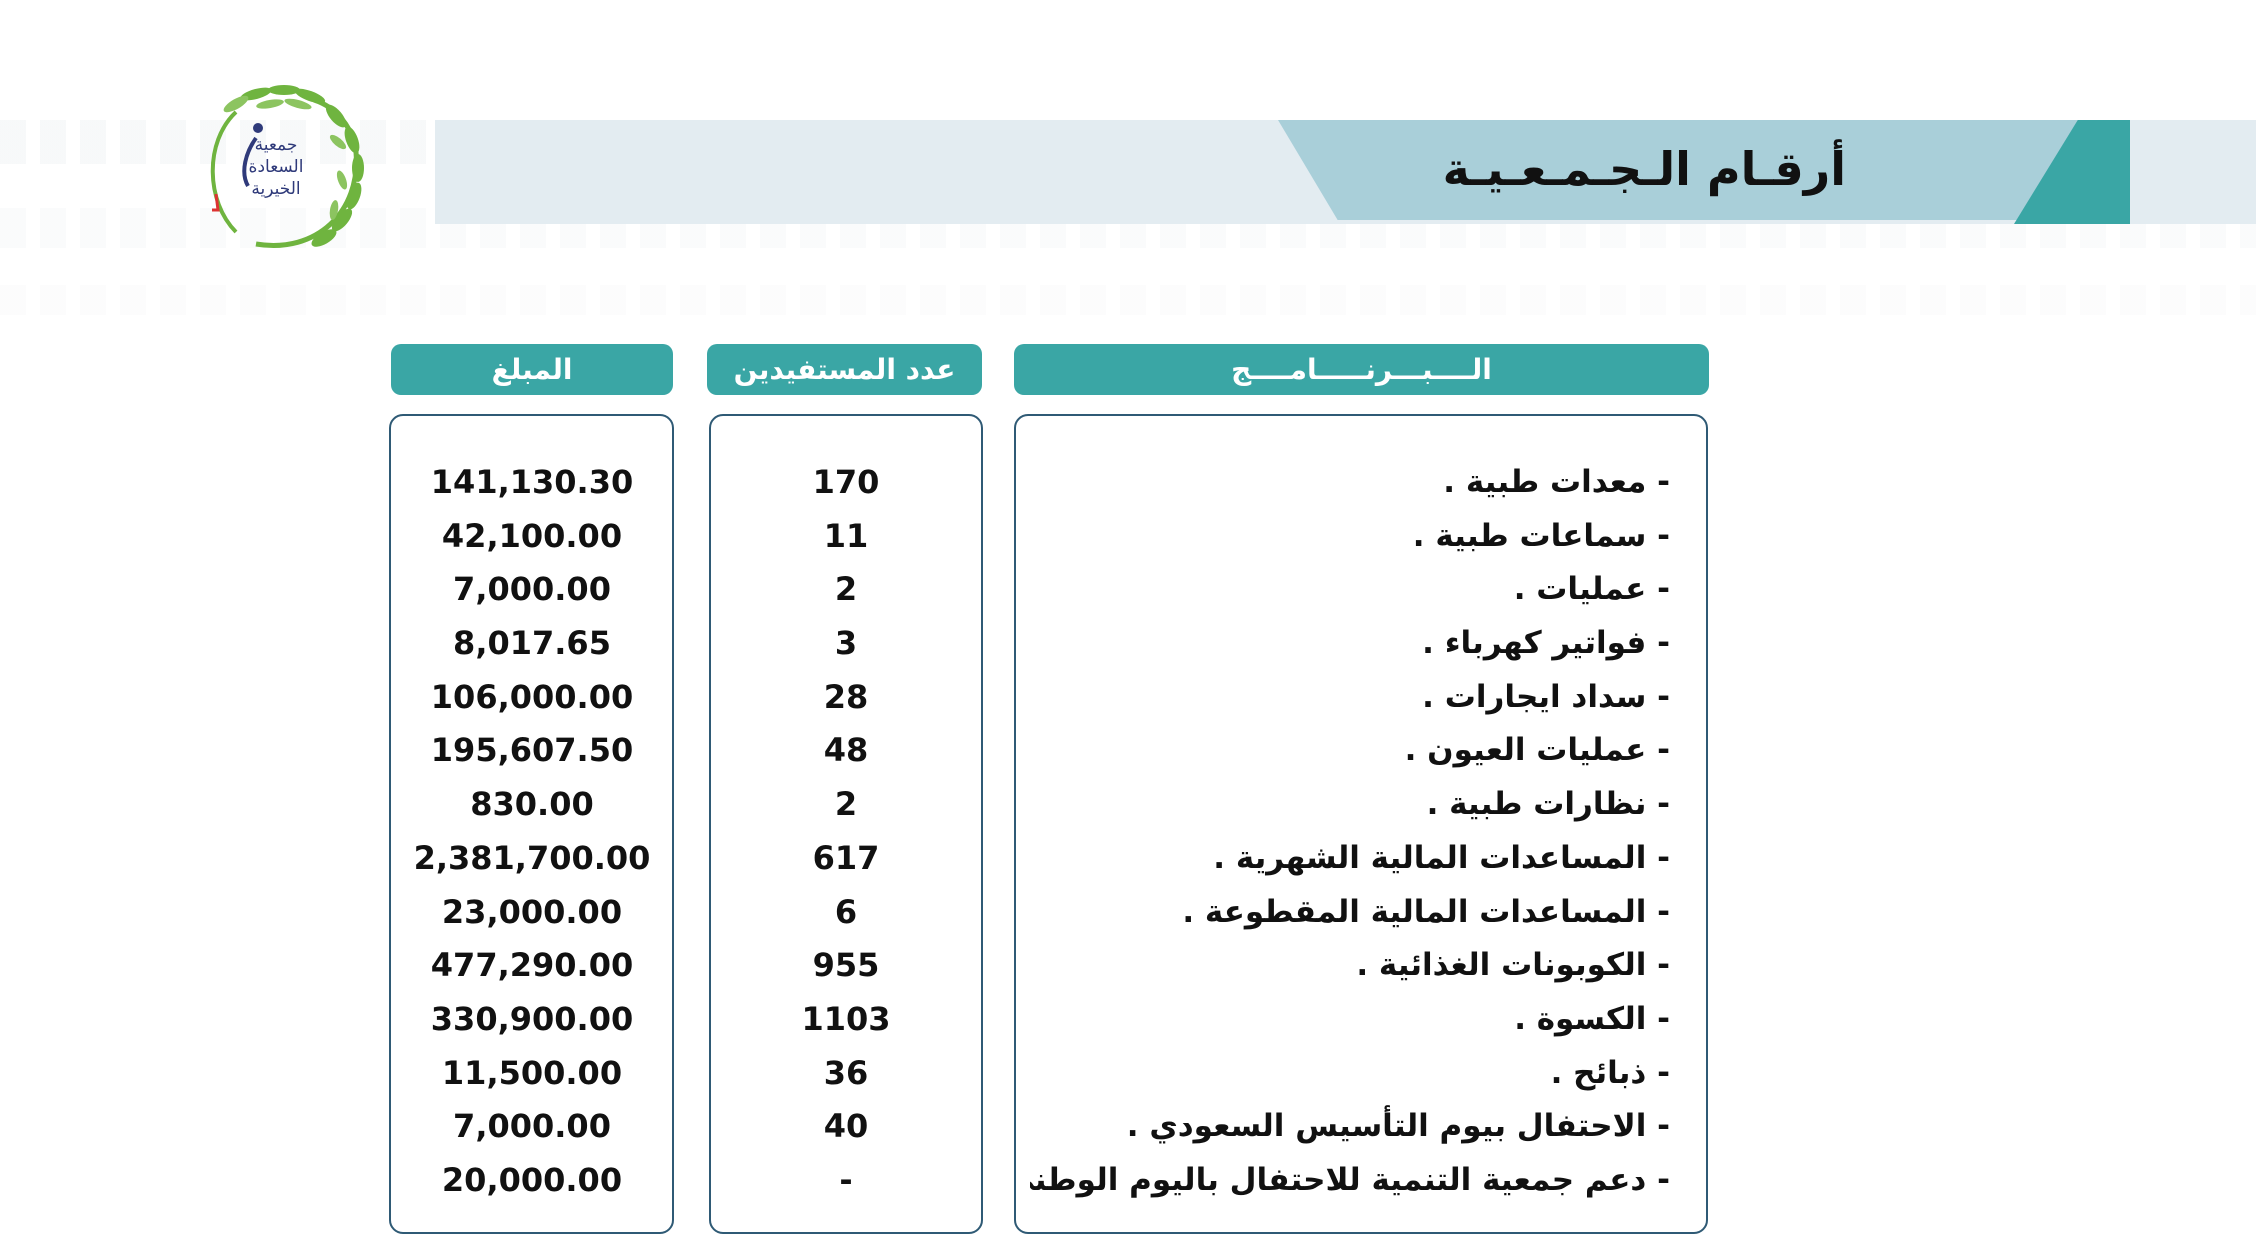  What do you see at coordinates (1591, 589) in the screenshot?
I see `program-cell: - عمليات .` at bounding box center [1591, 589].